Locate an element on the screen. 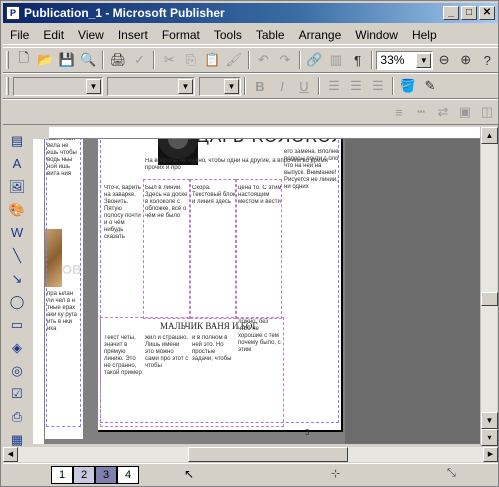 Image resolution: width=499 pixels, height=487 pixels. objects-toolbar-left: ▤ A 🖼 🎨 W ╲ ↘ ◯ ▭ ◈ ◎ ☑ ⎙ ▦ is located at coordinates (17, 289).